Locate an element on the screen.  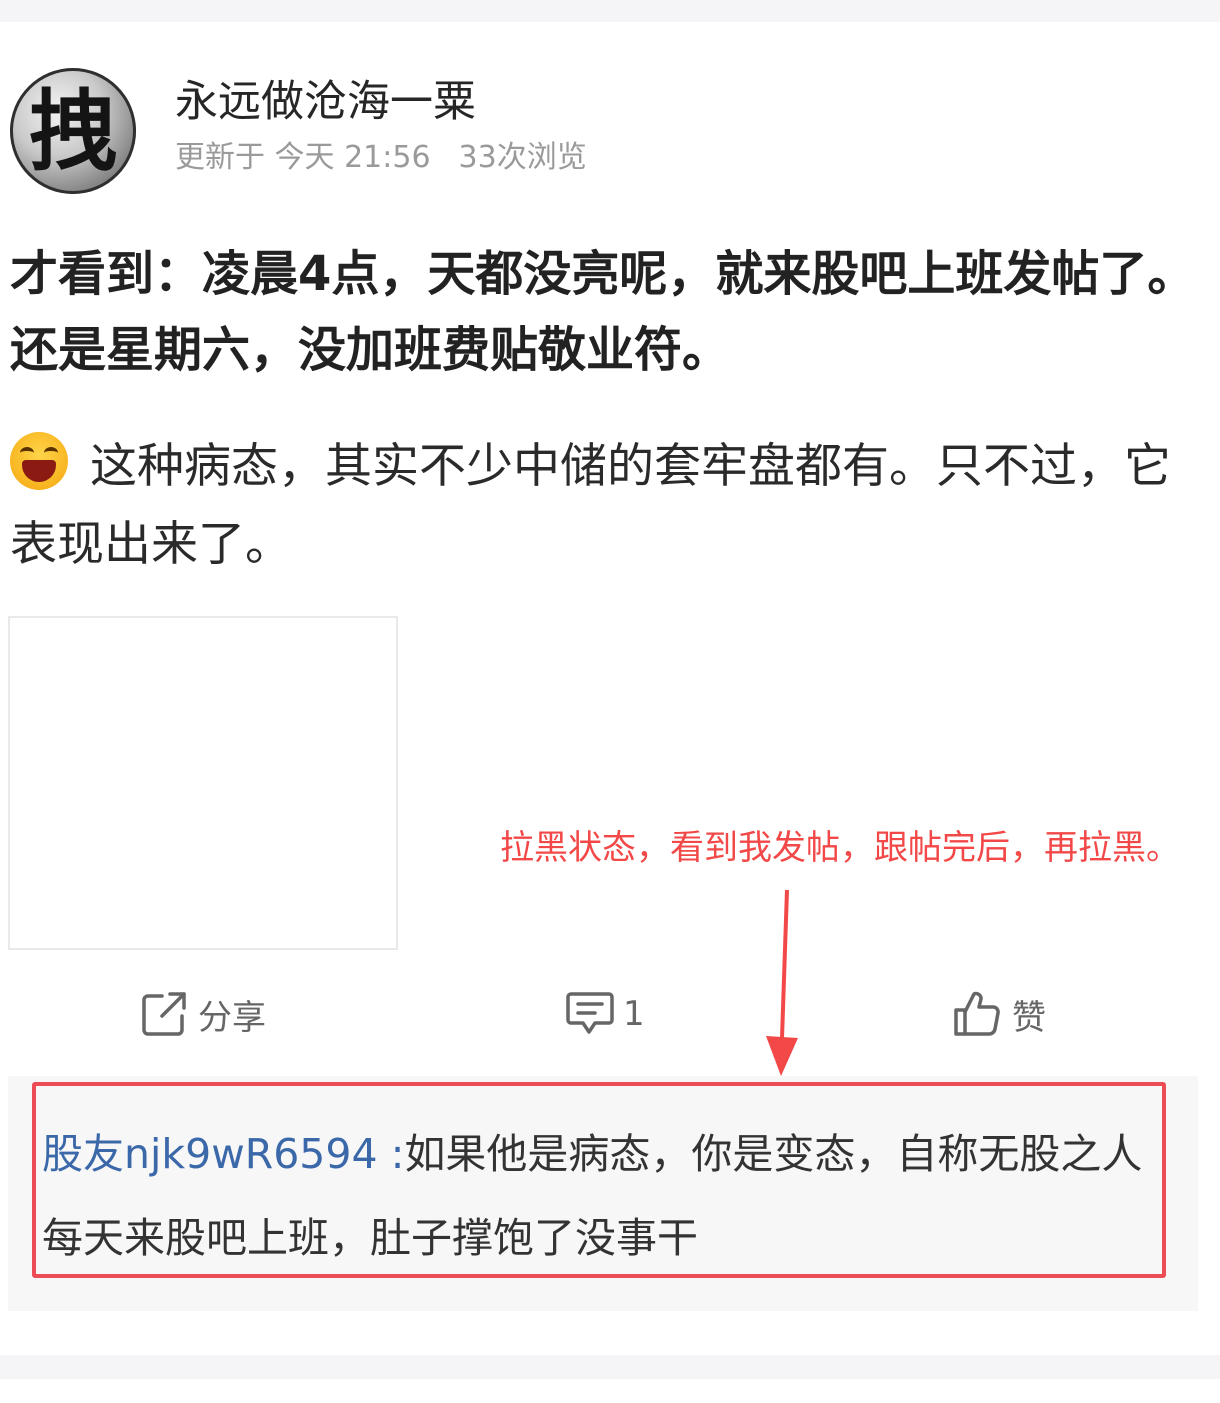
post-body-text: 这种病态，其实不少中储的套牢盘都有。只不过，它表现出来了。 is located at coordinates (590, 505).